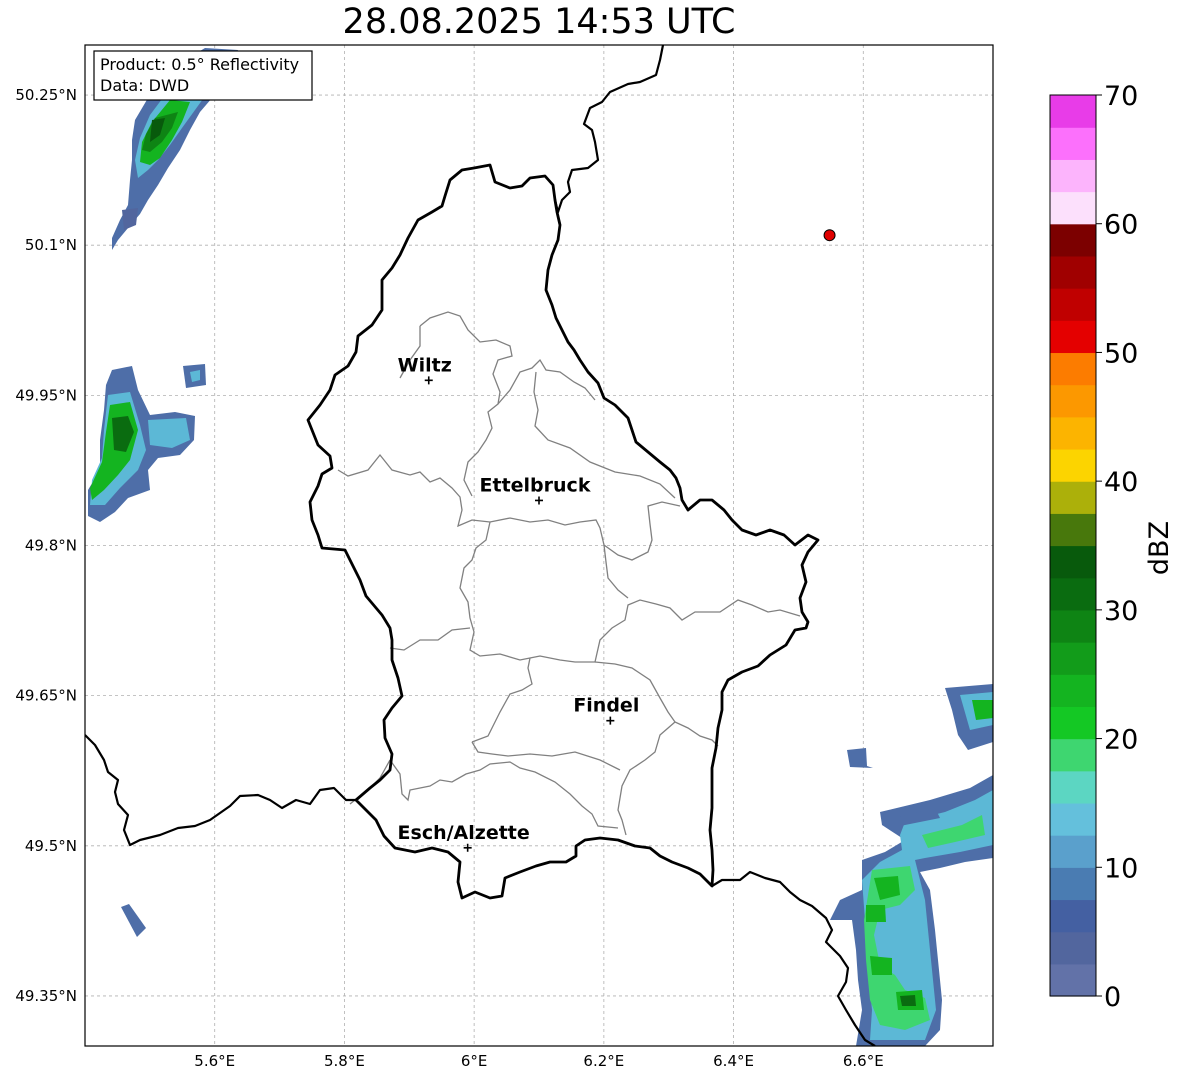 This screenshot has height=1081, width=1184. What do you see at coordinates (220, 790) in the screenshot?
I see `belgium-france-border` at bounding box center [220, 790].